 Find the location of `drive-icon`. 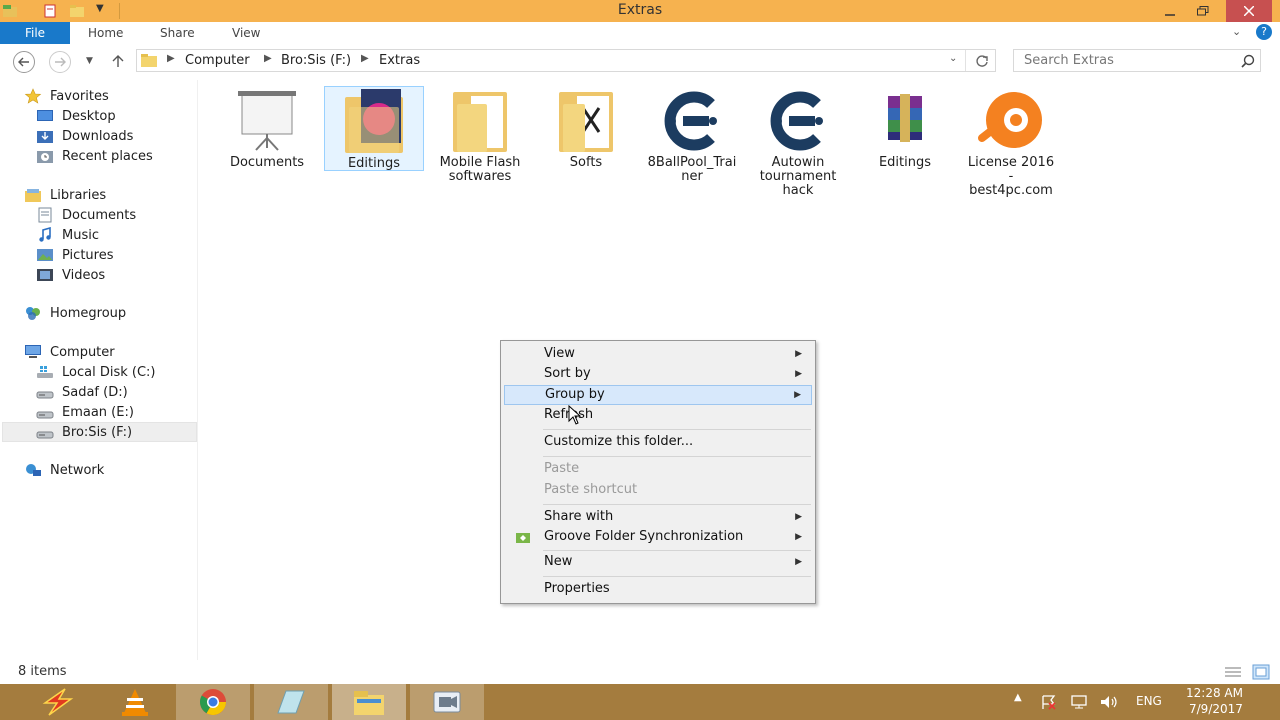

drive-icon is located at coordinates (45, 435).